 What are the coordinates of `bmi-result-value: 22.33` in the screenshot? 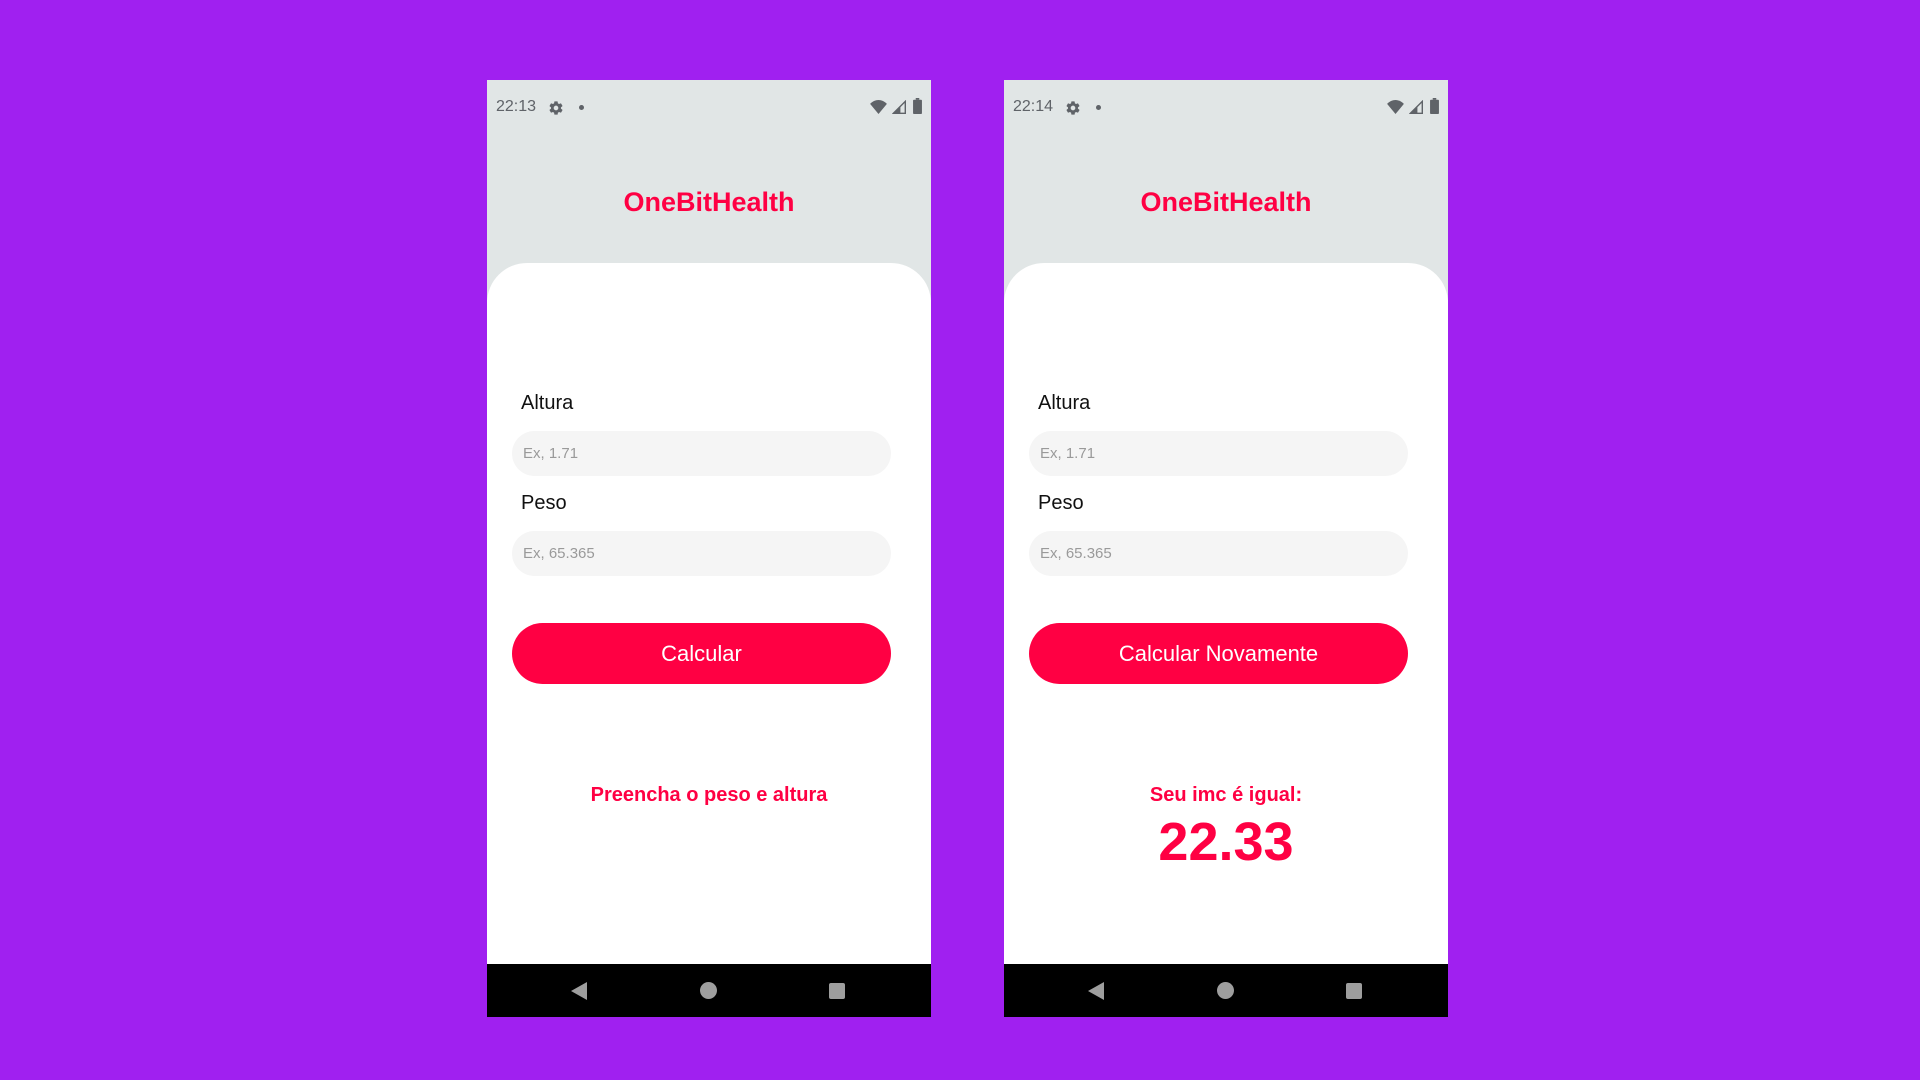 It's located at (1226, 842).